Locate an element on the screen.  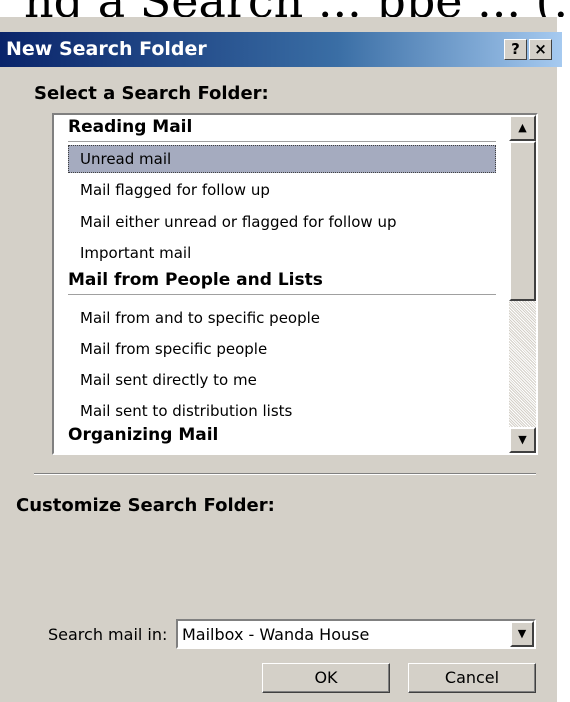
scrollbar-track is located at coordinates (522, 364).